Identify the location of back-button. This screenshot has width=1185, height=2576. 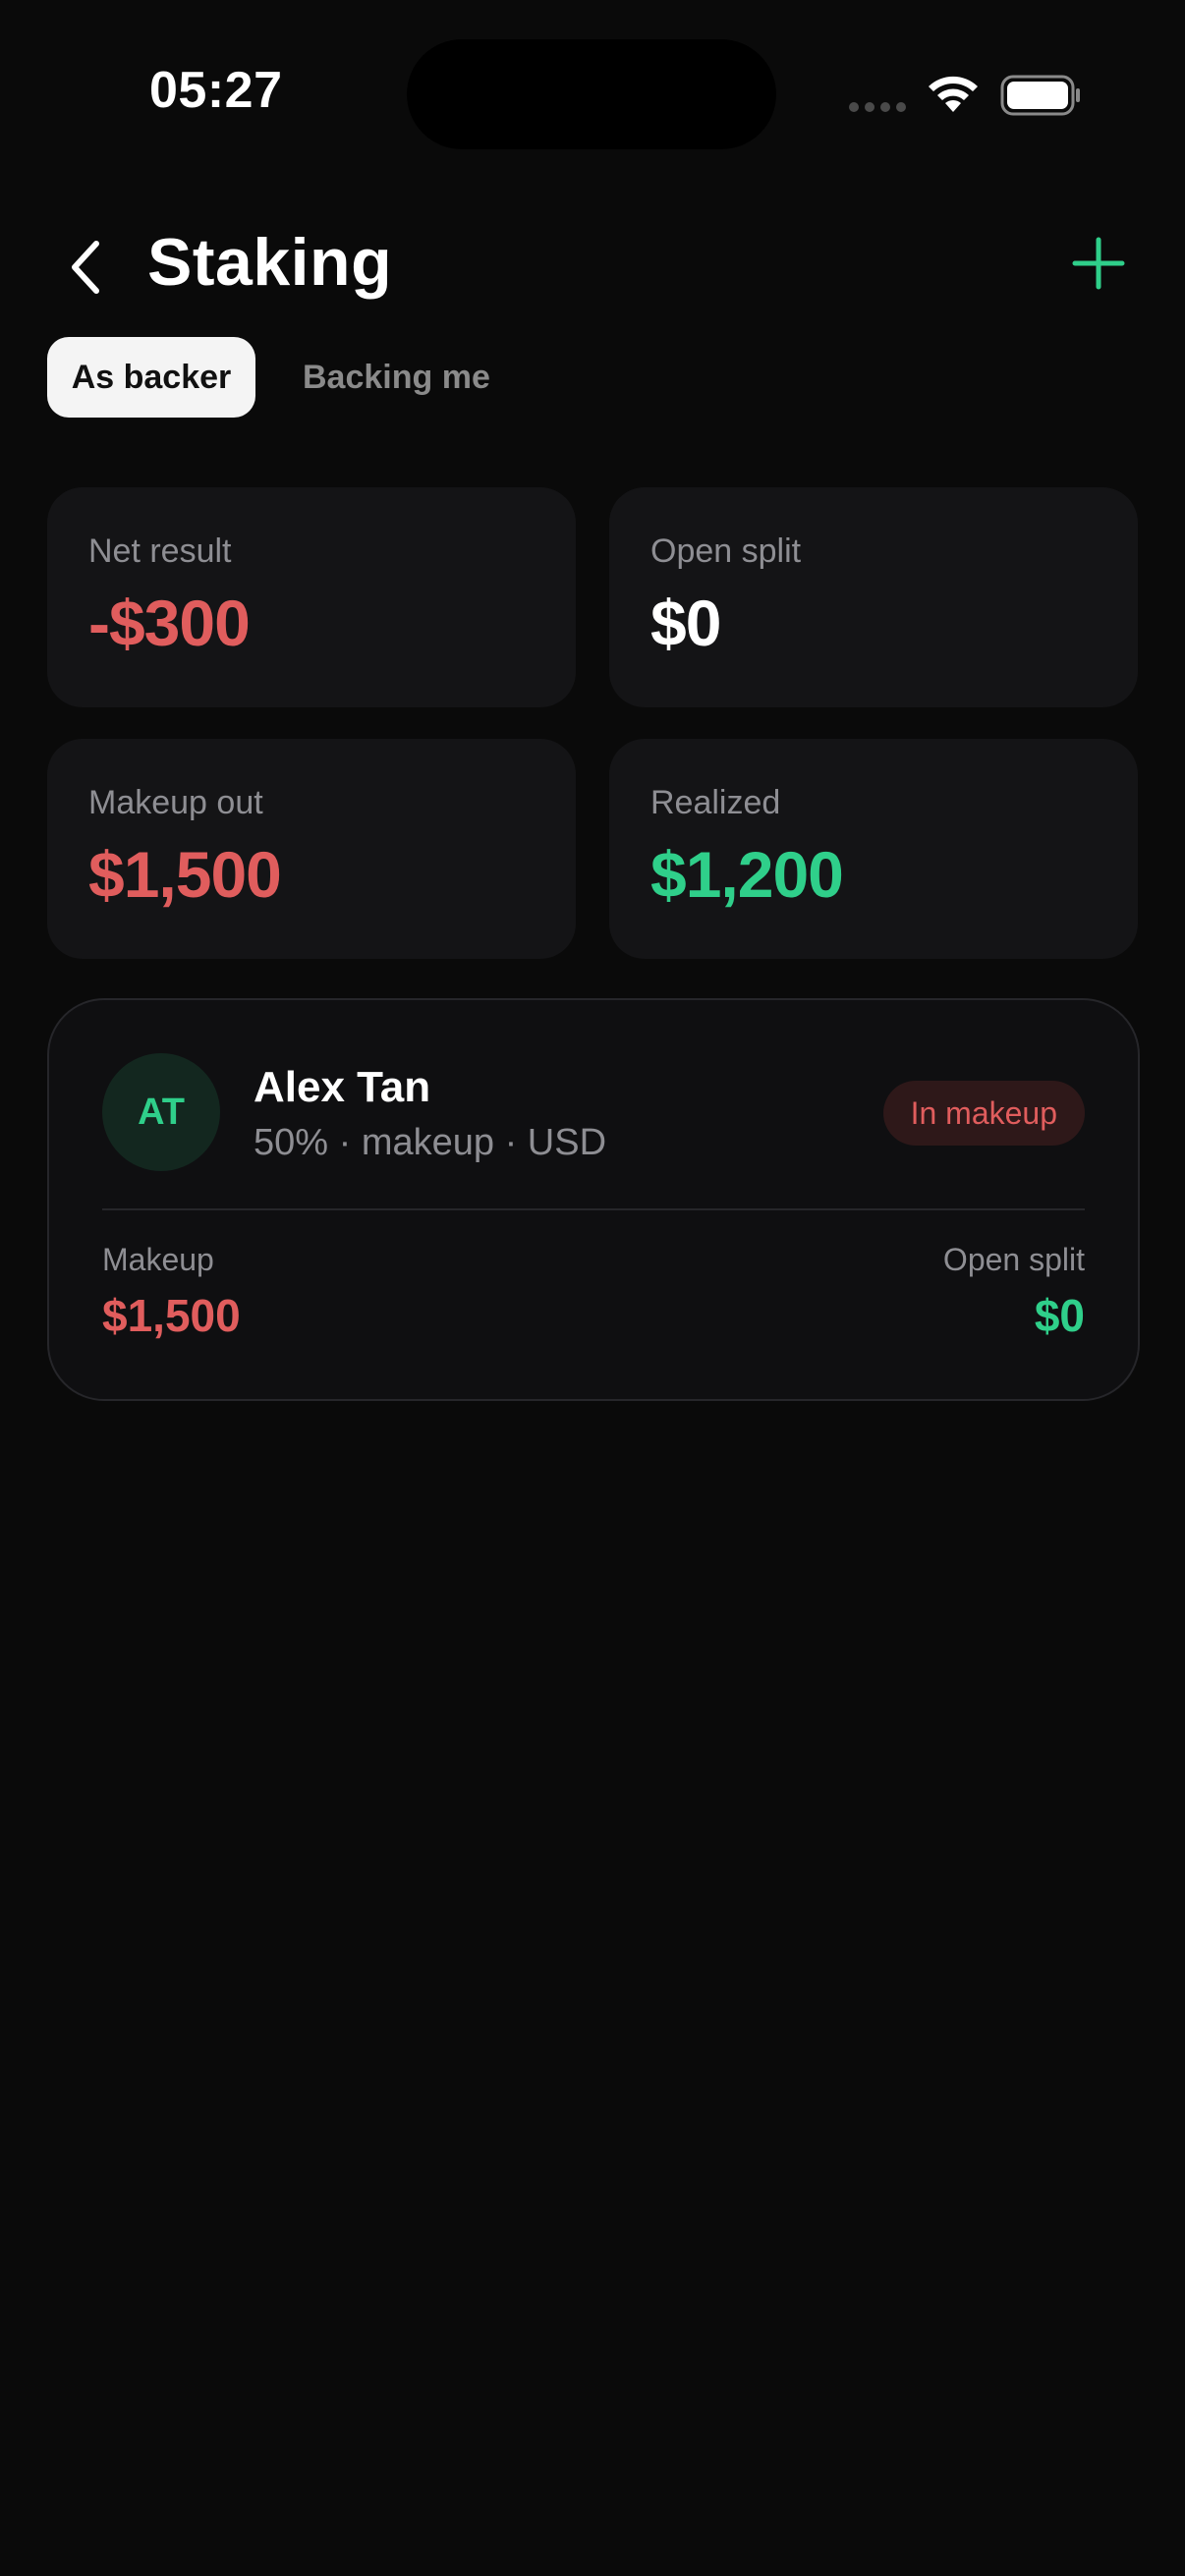
(87, 267).